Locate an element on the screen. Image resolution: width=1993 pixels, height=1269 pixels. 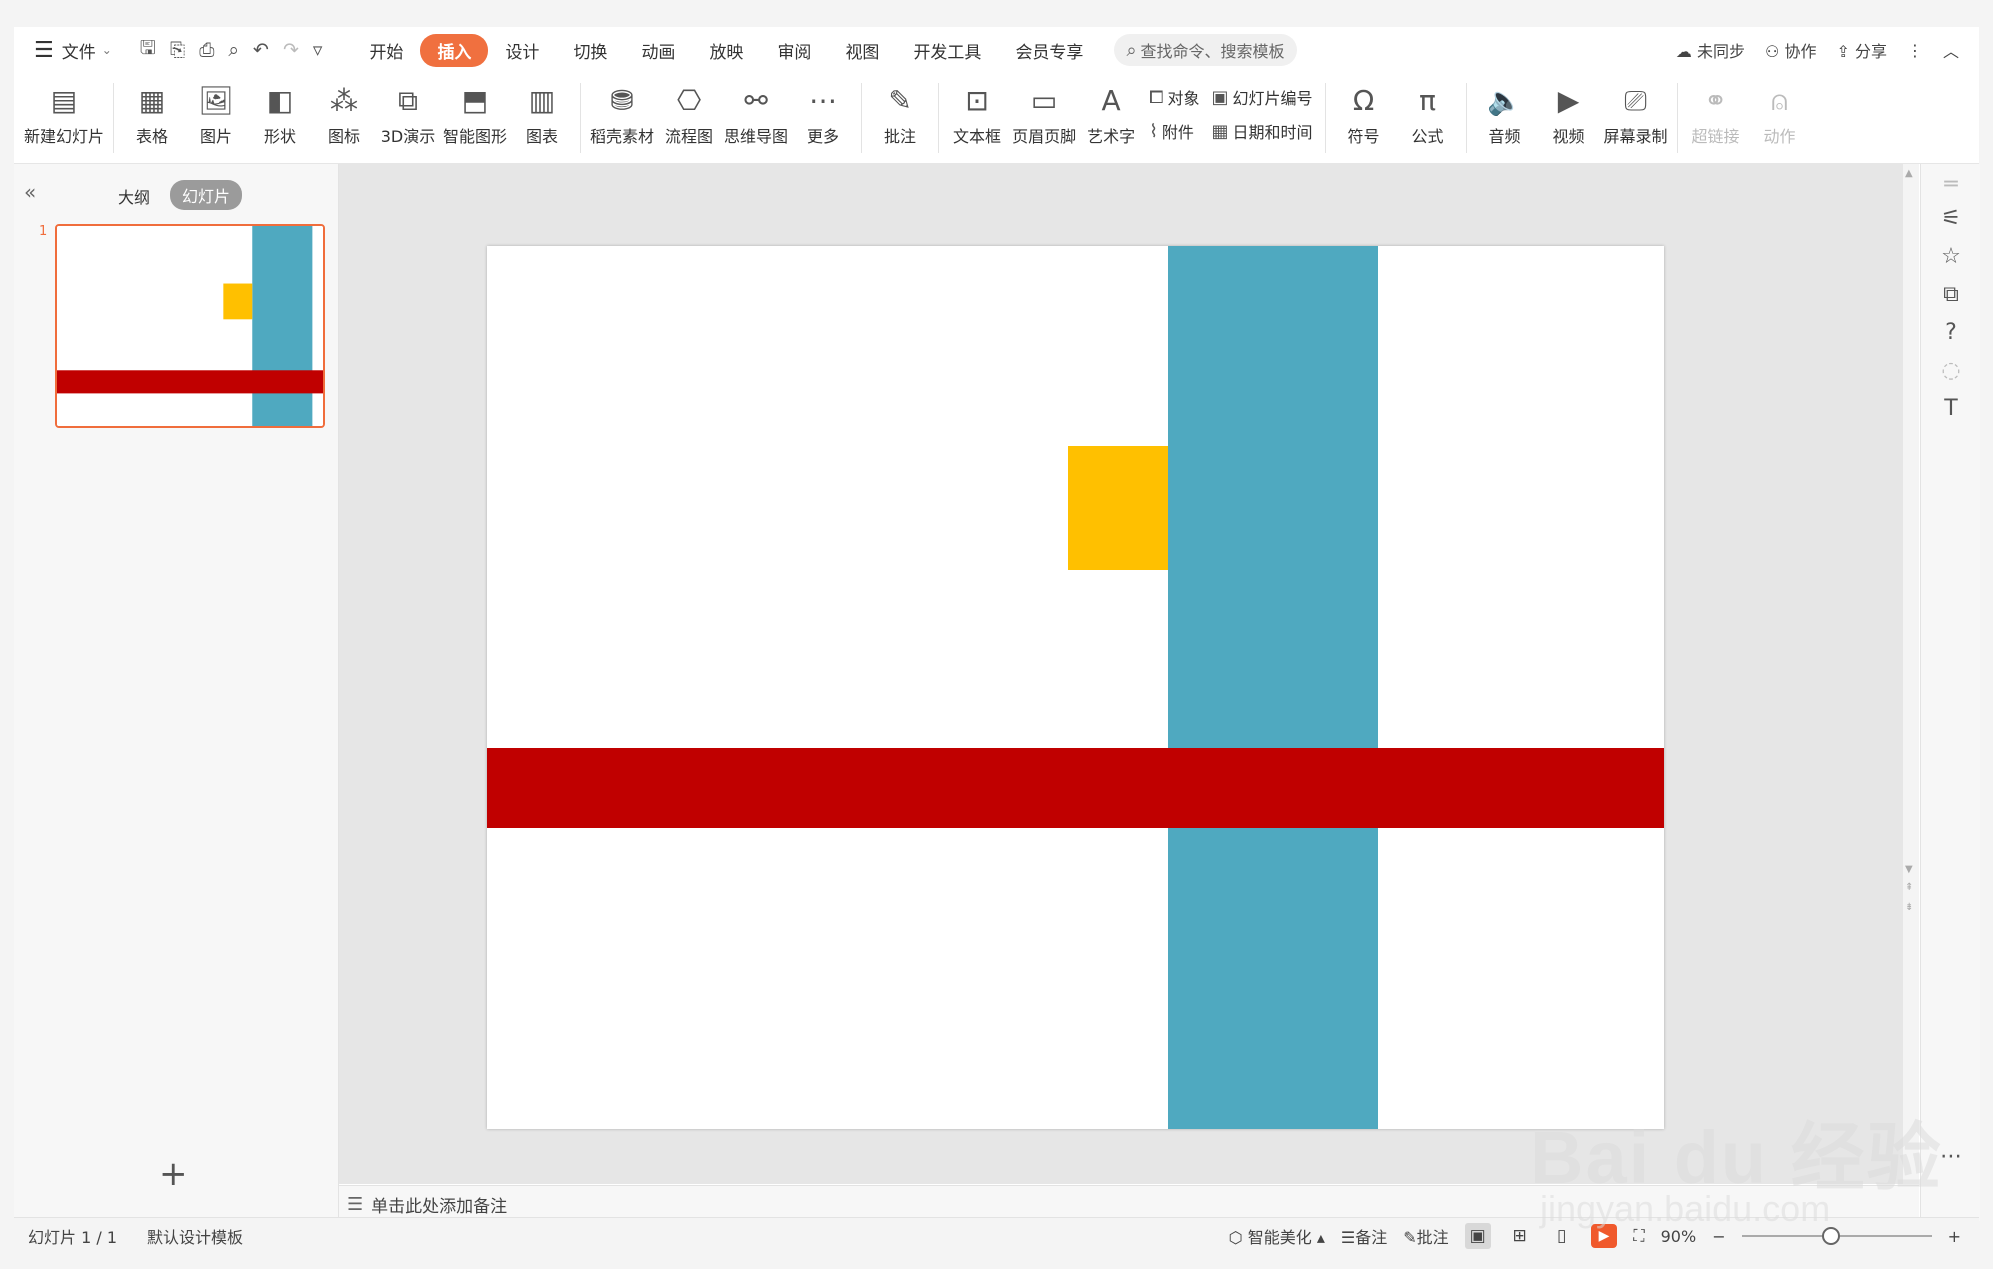
chart-button: ▥ 图表 is located at coordinates (542, 110).